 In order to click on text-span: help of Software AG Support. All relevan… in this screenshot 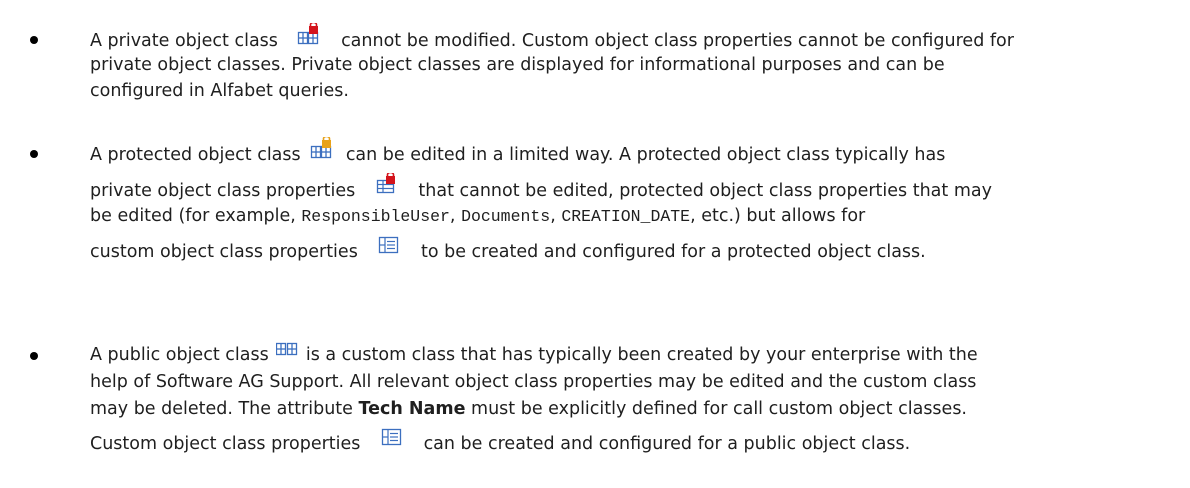, I will do `click(533, 382)`.